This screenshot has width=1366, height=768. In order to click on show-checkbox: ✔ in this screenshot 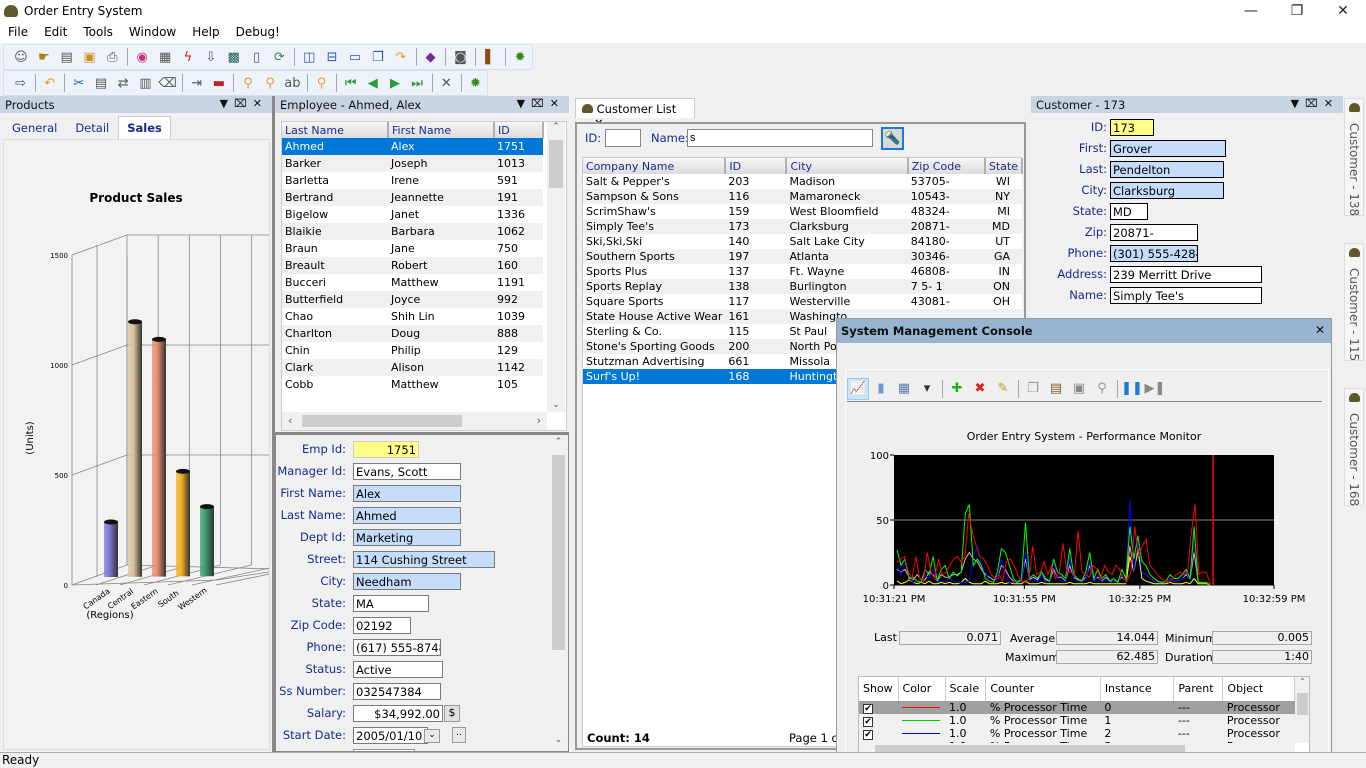, I will do `click(868, 708)`.